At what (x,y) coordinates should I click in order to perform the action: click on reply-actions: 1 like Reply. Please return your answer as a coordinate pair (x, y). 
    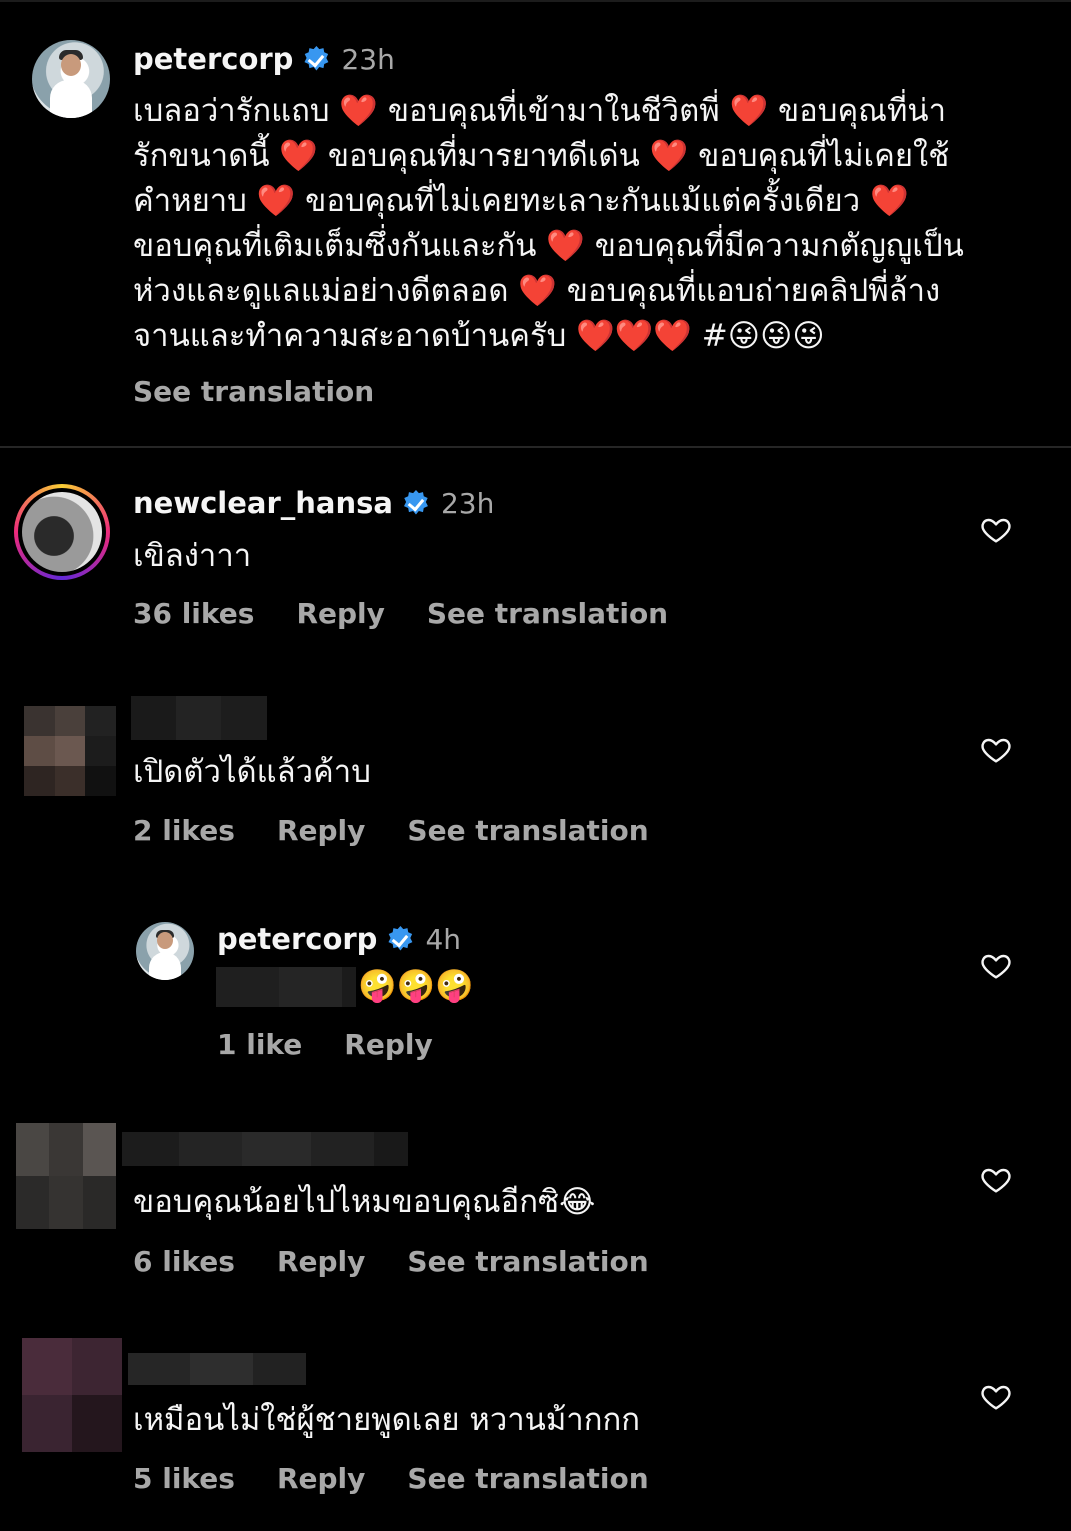
    Looking at the image, I should click on (325, 1044).